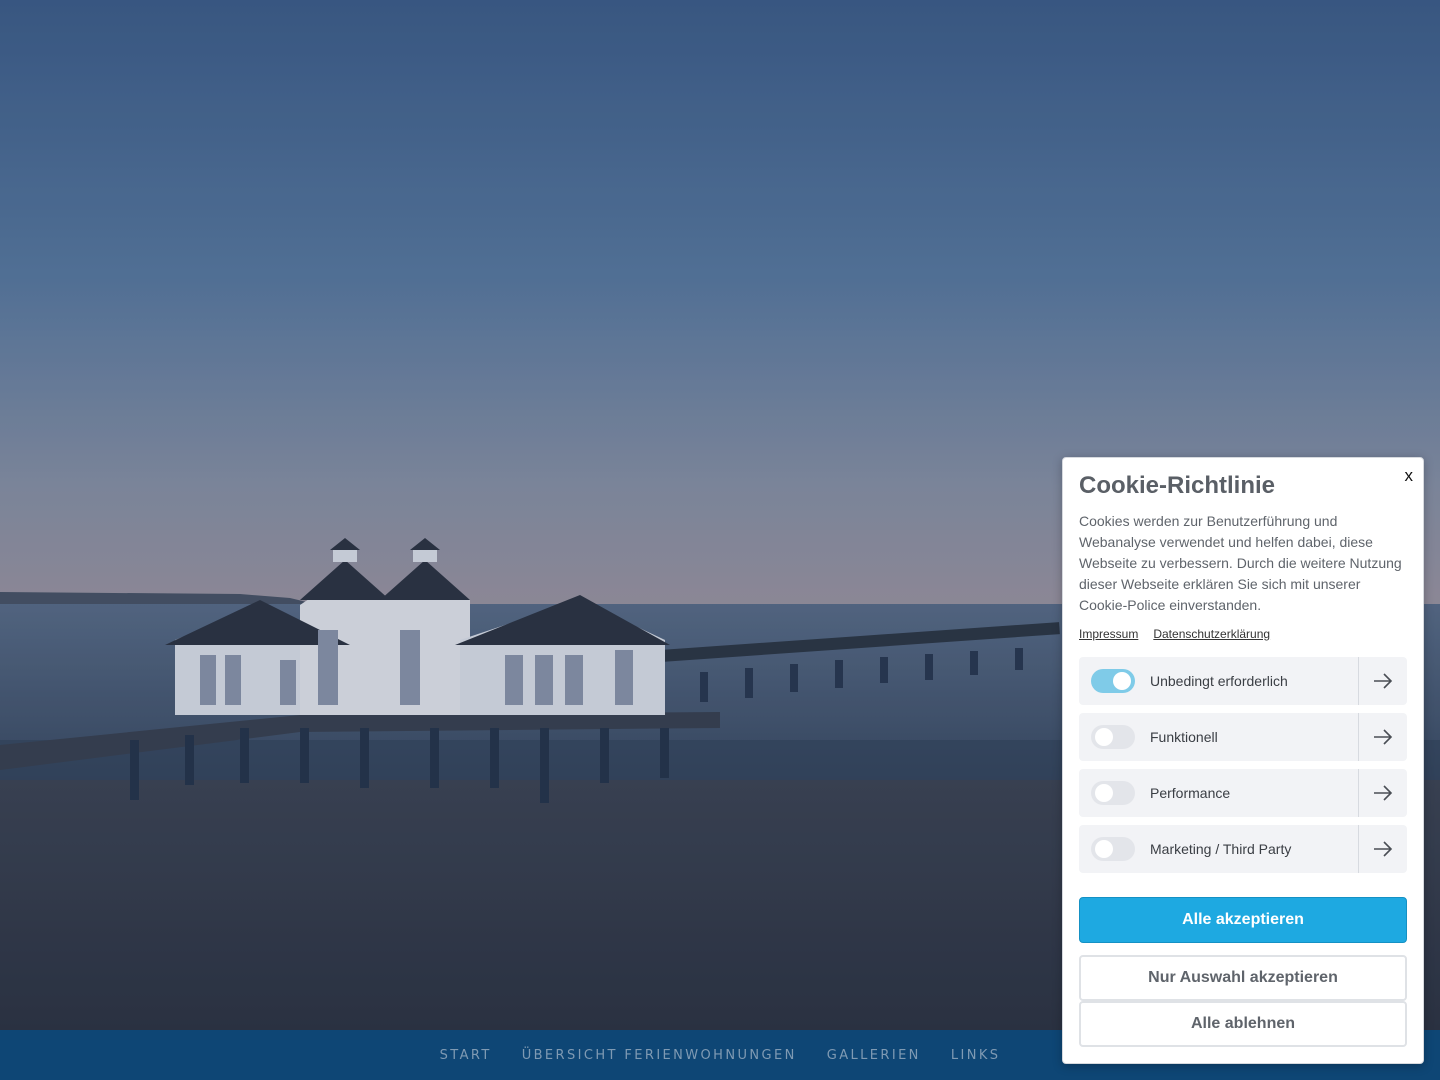 This screenshot has height=1080, width=1440. Describe the element at coordinates (1190, 793) in the screenshot. I see `category-label: Performance` at that location.